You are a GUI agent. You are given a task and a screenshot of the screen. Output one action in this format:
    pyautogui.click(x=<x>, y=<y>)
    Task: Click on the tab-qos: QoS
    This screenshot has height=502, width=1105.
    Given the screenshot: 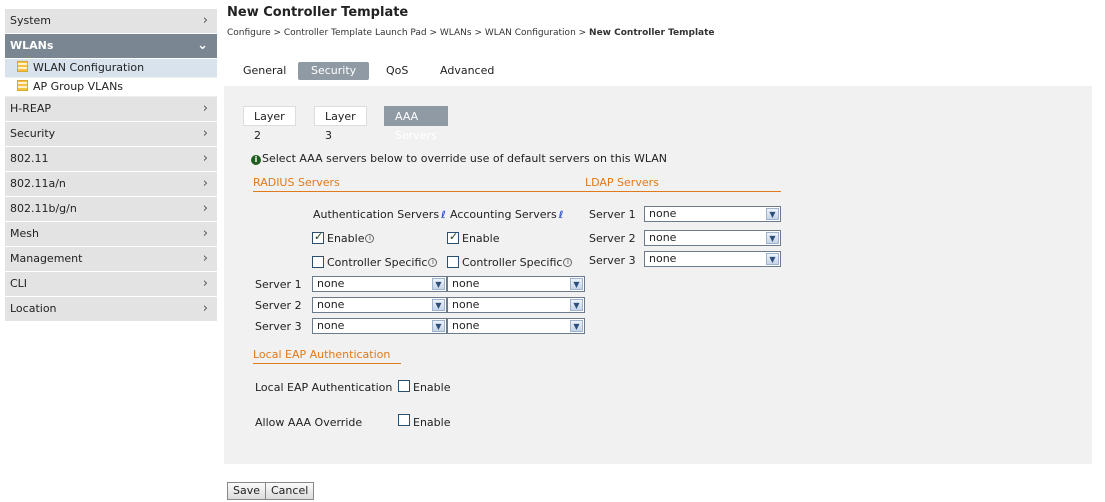 What is the action you would take?
    pyautogui.click(x=397, y=71)
    